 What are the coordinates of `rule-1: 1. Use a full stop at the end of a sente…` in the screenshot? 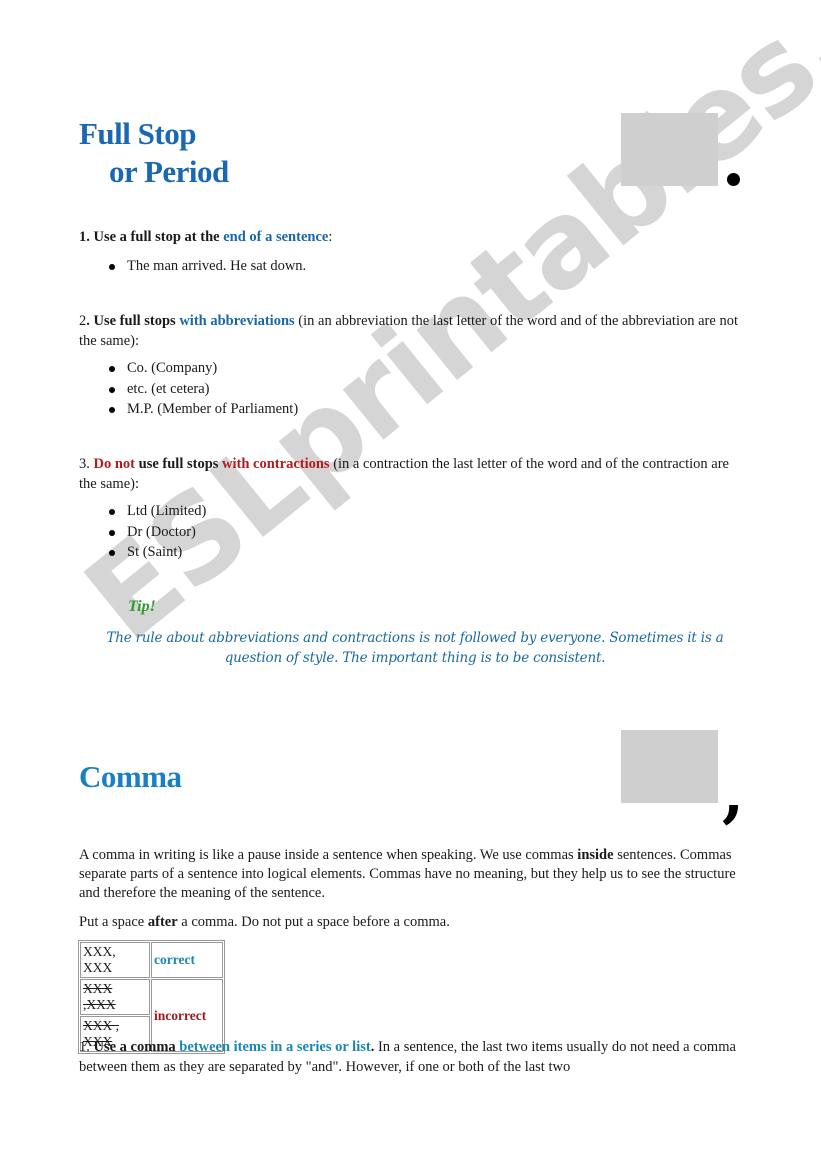 It's located at (409, 237).